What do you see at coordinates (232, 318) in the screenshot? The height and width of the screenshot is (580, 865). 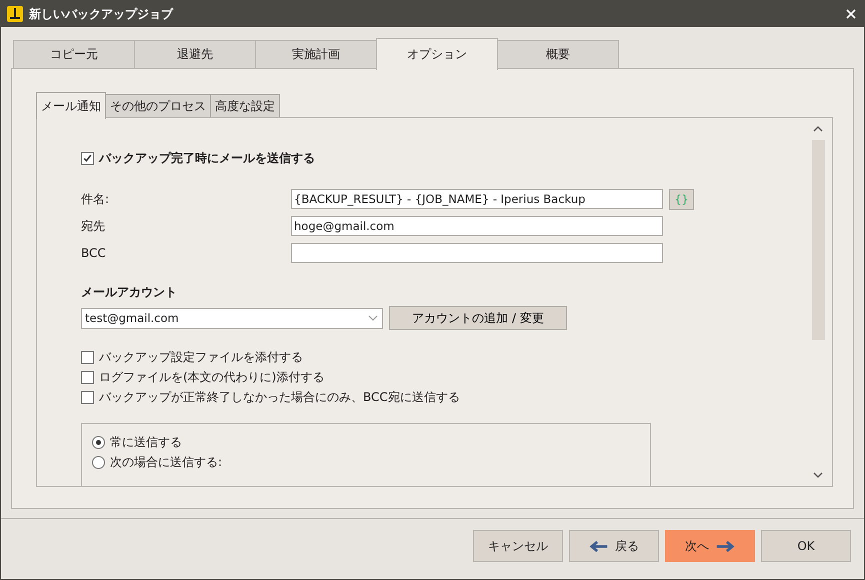 I see `account-dropdown: test@gmail.com` at bounding box center [232, 318].